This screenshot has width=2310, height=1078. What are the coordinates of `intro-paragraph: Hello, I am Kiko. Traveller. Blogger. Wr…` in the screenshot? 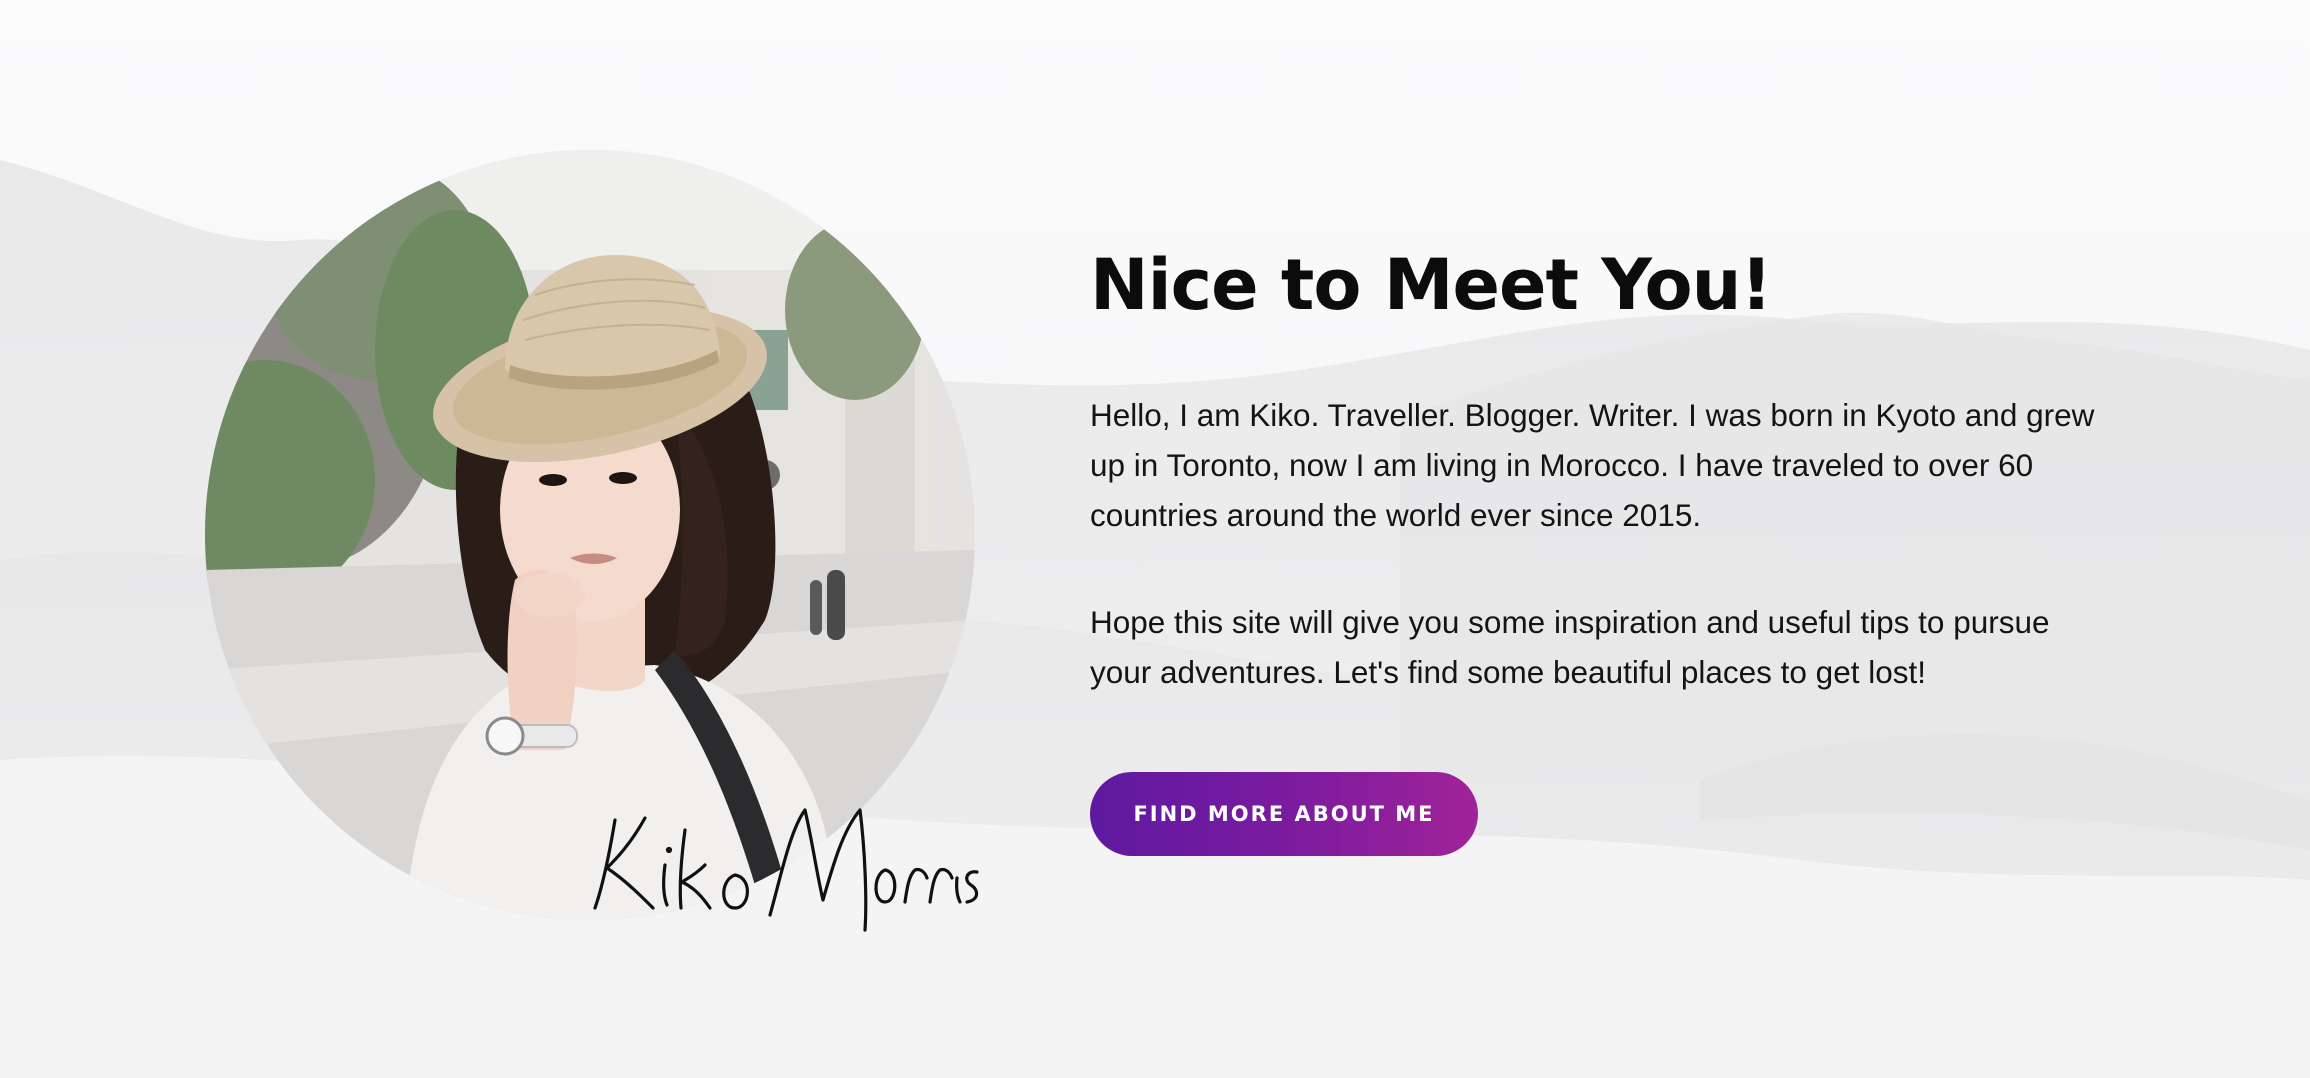 It's located at (1592, 465).